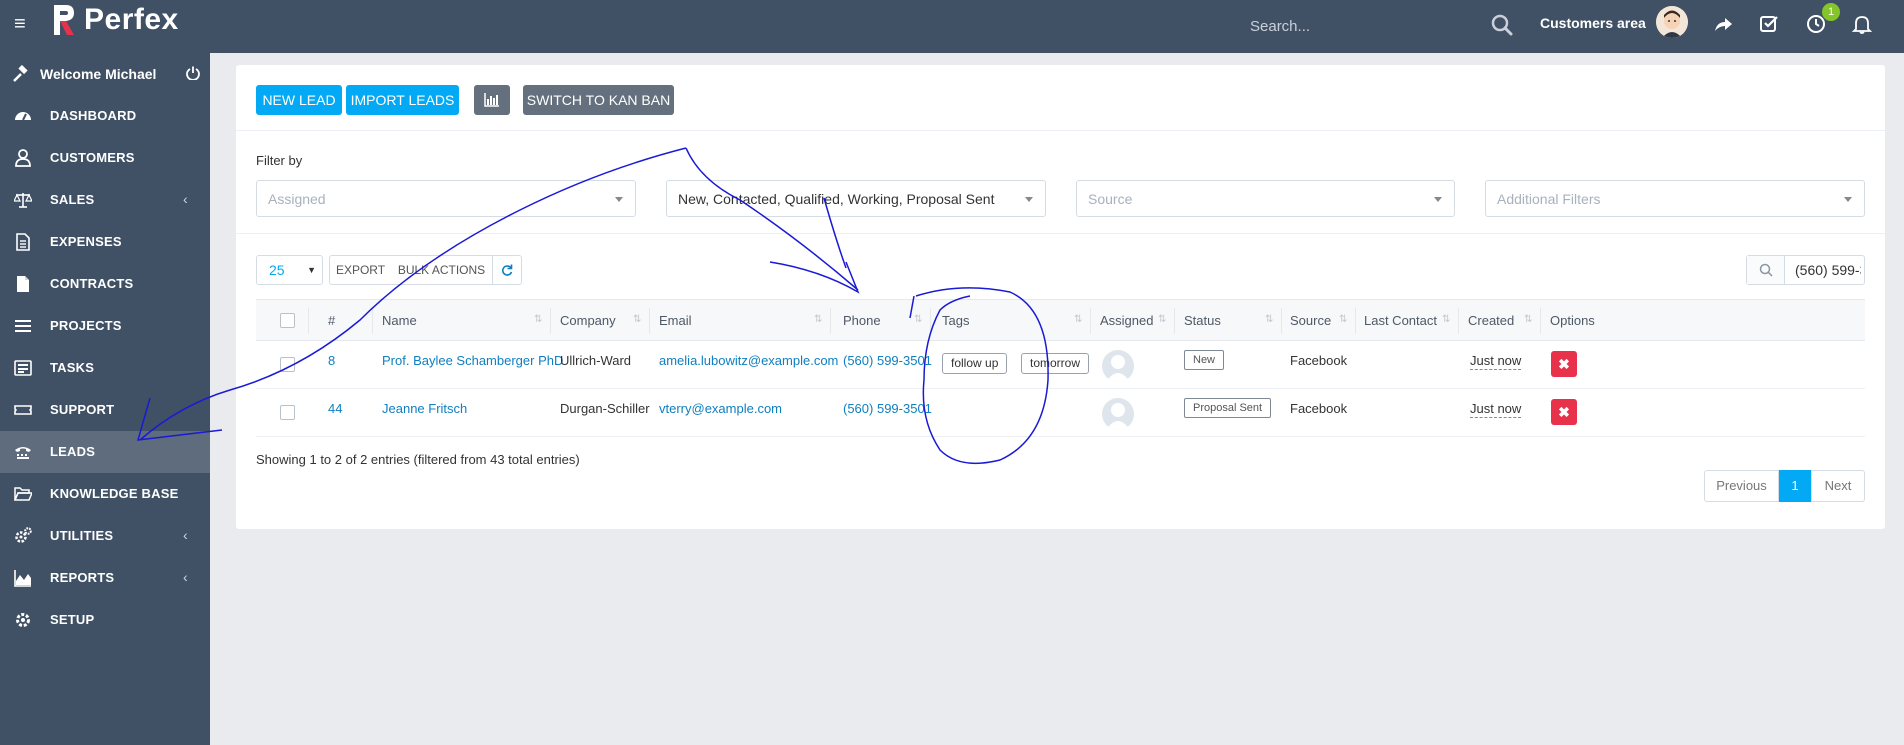 The width and height of the screenshot is (1904, 745). Describe the element at coordinates (360, 270) in the screenshot. I see `export-button: EXPORT` at that location.